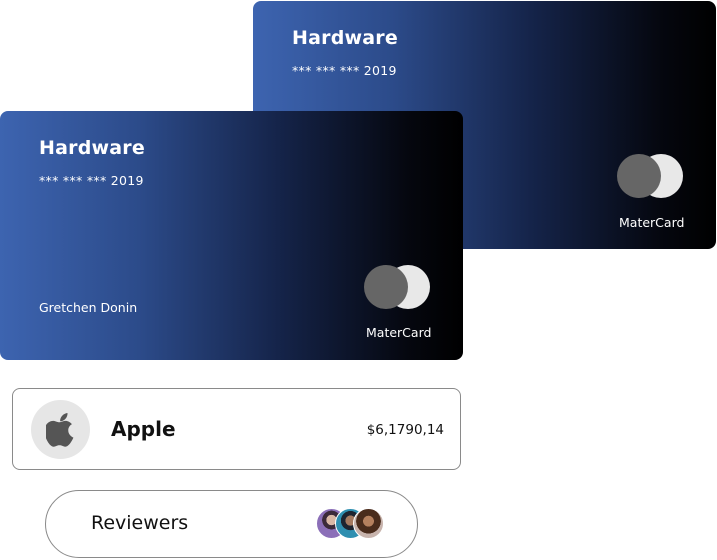 The image size is (717, 560). I want to click on reviewers-pill: Reviewers, so click(231, 524).